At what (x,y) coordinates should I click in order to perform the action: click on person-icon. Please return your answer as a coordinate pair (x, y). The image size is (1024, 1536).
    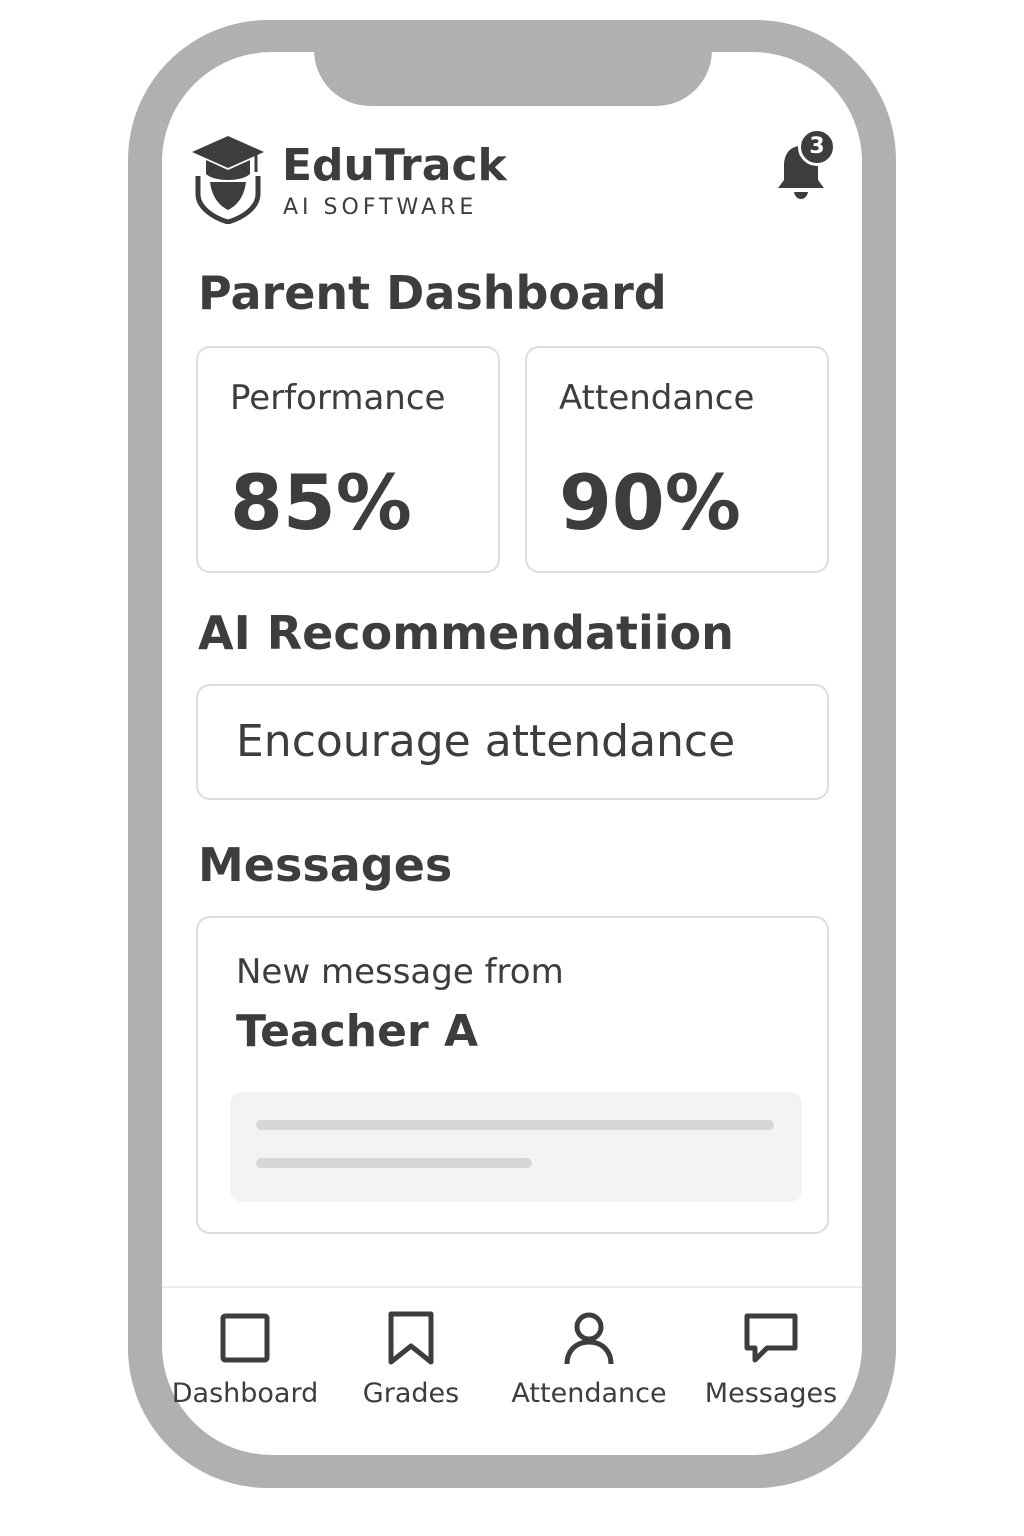
    Looking at the image, I should click on (589, 1338).